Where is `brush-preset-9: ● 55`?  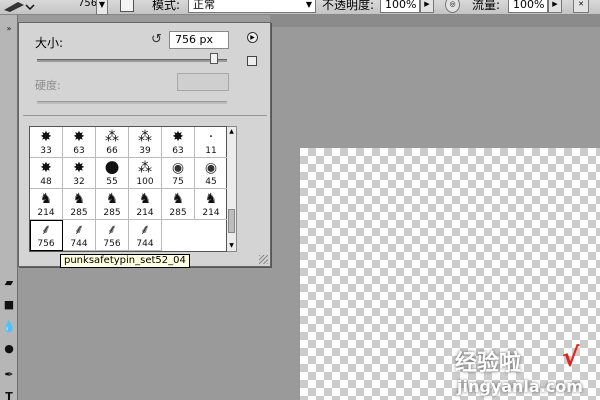 brush-preset-9: ● 55 is located at coordinates (112, 173).